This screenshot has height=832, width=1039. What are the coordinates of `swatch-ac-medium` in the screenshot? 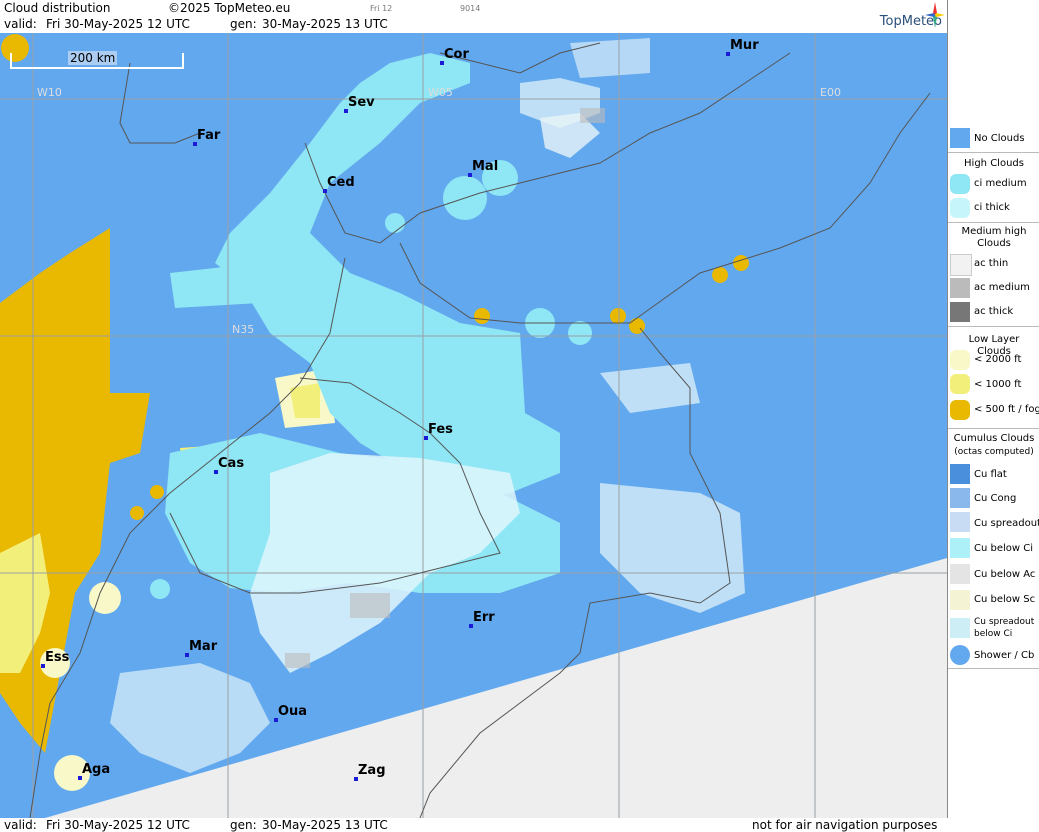 It's located at (960, 288).